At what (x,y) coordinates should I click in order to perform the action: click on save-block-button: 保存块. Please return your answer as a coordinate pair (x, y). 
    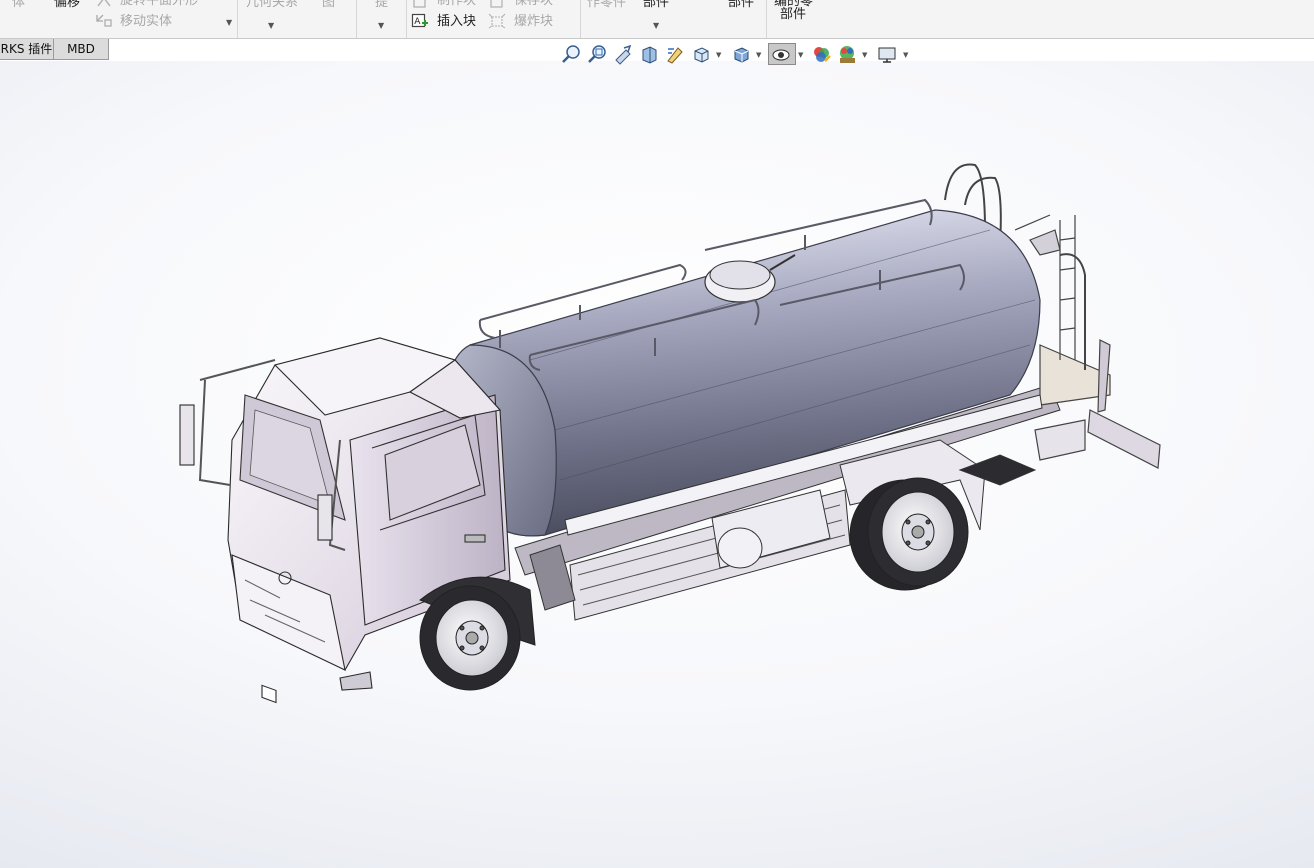
    Looking at the image, I should click on (533, 4).